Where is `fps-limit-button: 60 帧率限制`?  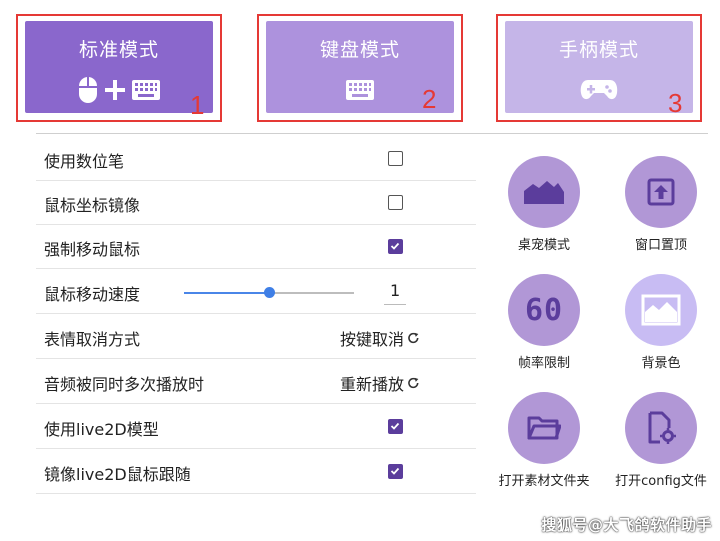
fps-limit-button: 60 帧率限制 is located at coordinates (544, 322).